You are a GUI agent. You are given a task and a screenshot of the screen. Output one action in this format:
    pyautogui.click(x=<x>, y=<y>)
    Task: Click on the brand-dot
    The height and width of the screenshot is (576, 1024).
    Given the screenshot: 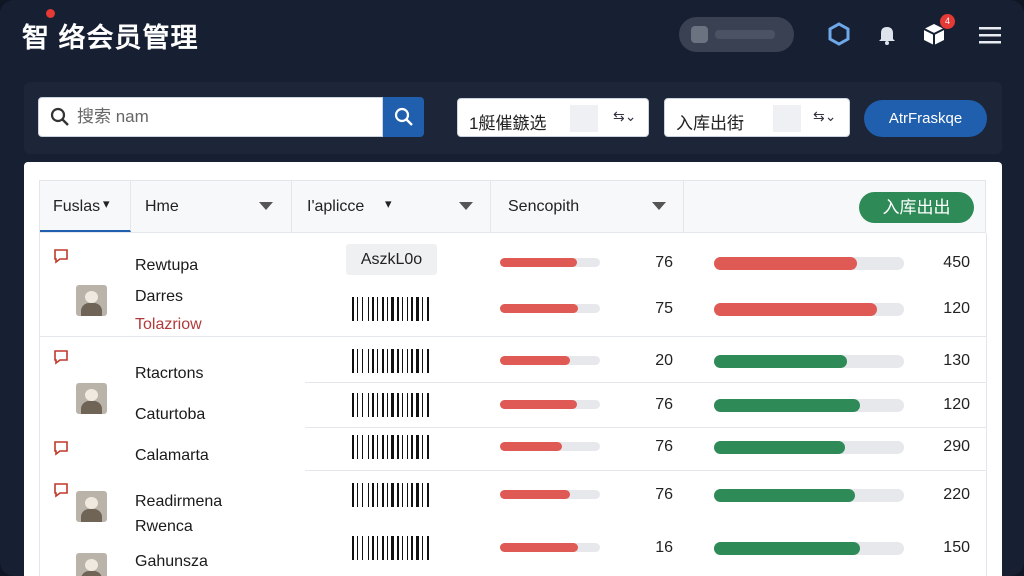 What is the action you would take?
    pyautogui.click(x=50, y=13)
    